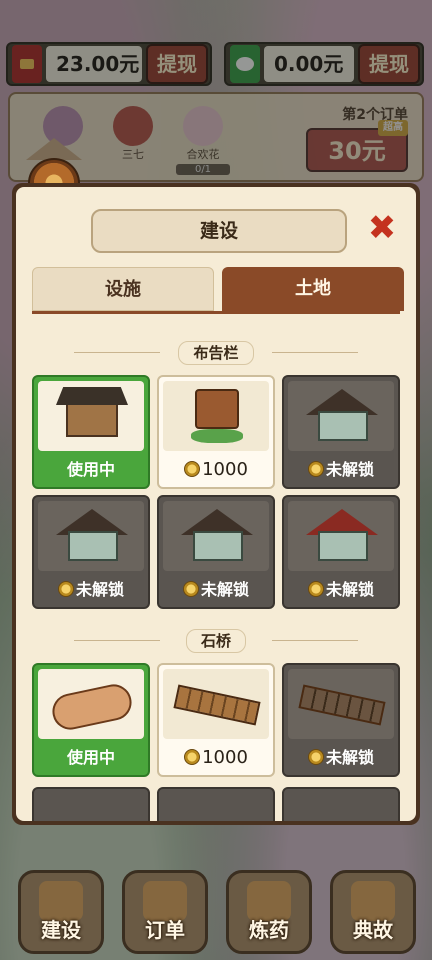  I want to click on section-header-bulletin: 布告栏, so click(216, 353).